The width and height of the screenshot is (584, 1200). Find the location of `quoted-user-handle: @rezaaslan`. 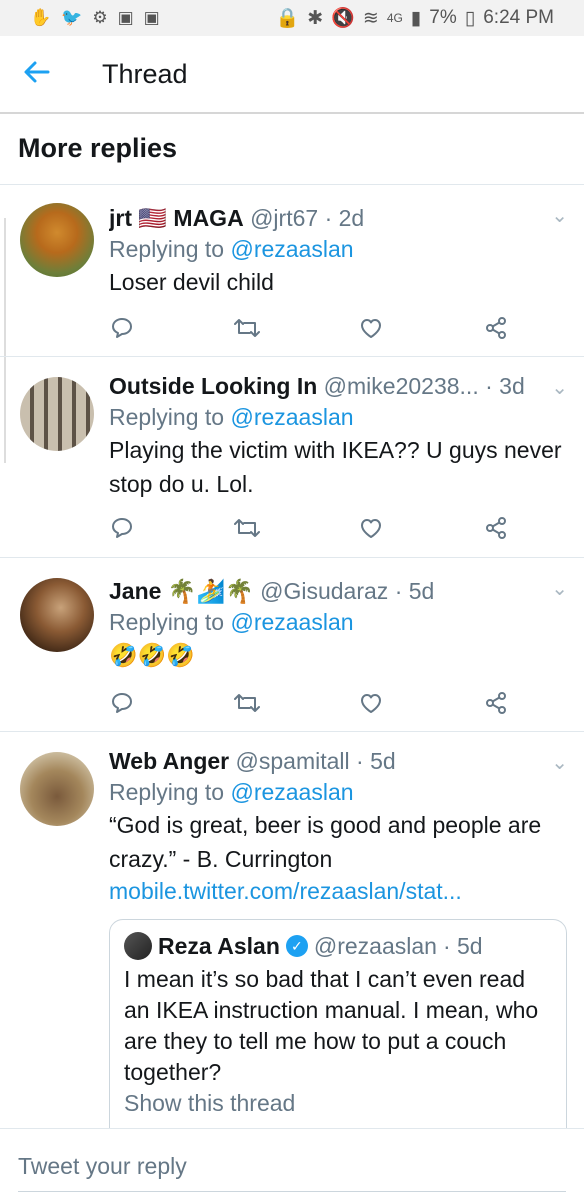

quoted-user-handle: @rezaaslan is located at coordinates (375, 945).